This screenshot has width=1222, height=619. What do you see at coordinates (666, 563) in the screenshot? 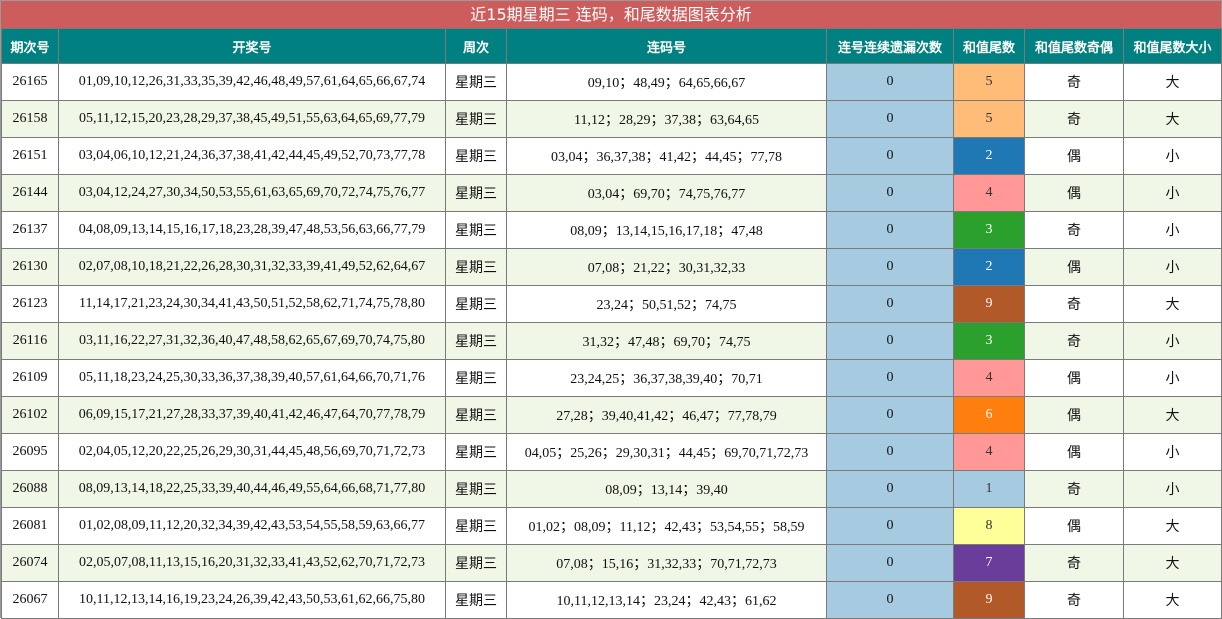
I see `consecutive-cell: 07,08；15,16；31,32,33；70,71,72,73` at bounding box center [666, 563].